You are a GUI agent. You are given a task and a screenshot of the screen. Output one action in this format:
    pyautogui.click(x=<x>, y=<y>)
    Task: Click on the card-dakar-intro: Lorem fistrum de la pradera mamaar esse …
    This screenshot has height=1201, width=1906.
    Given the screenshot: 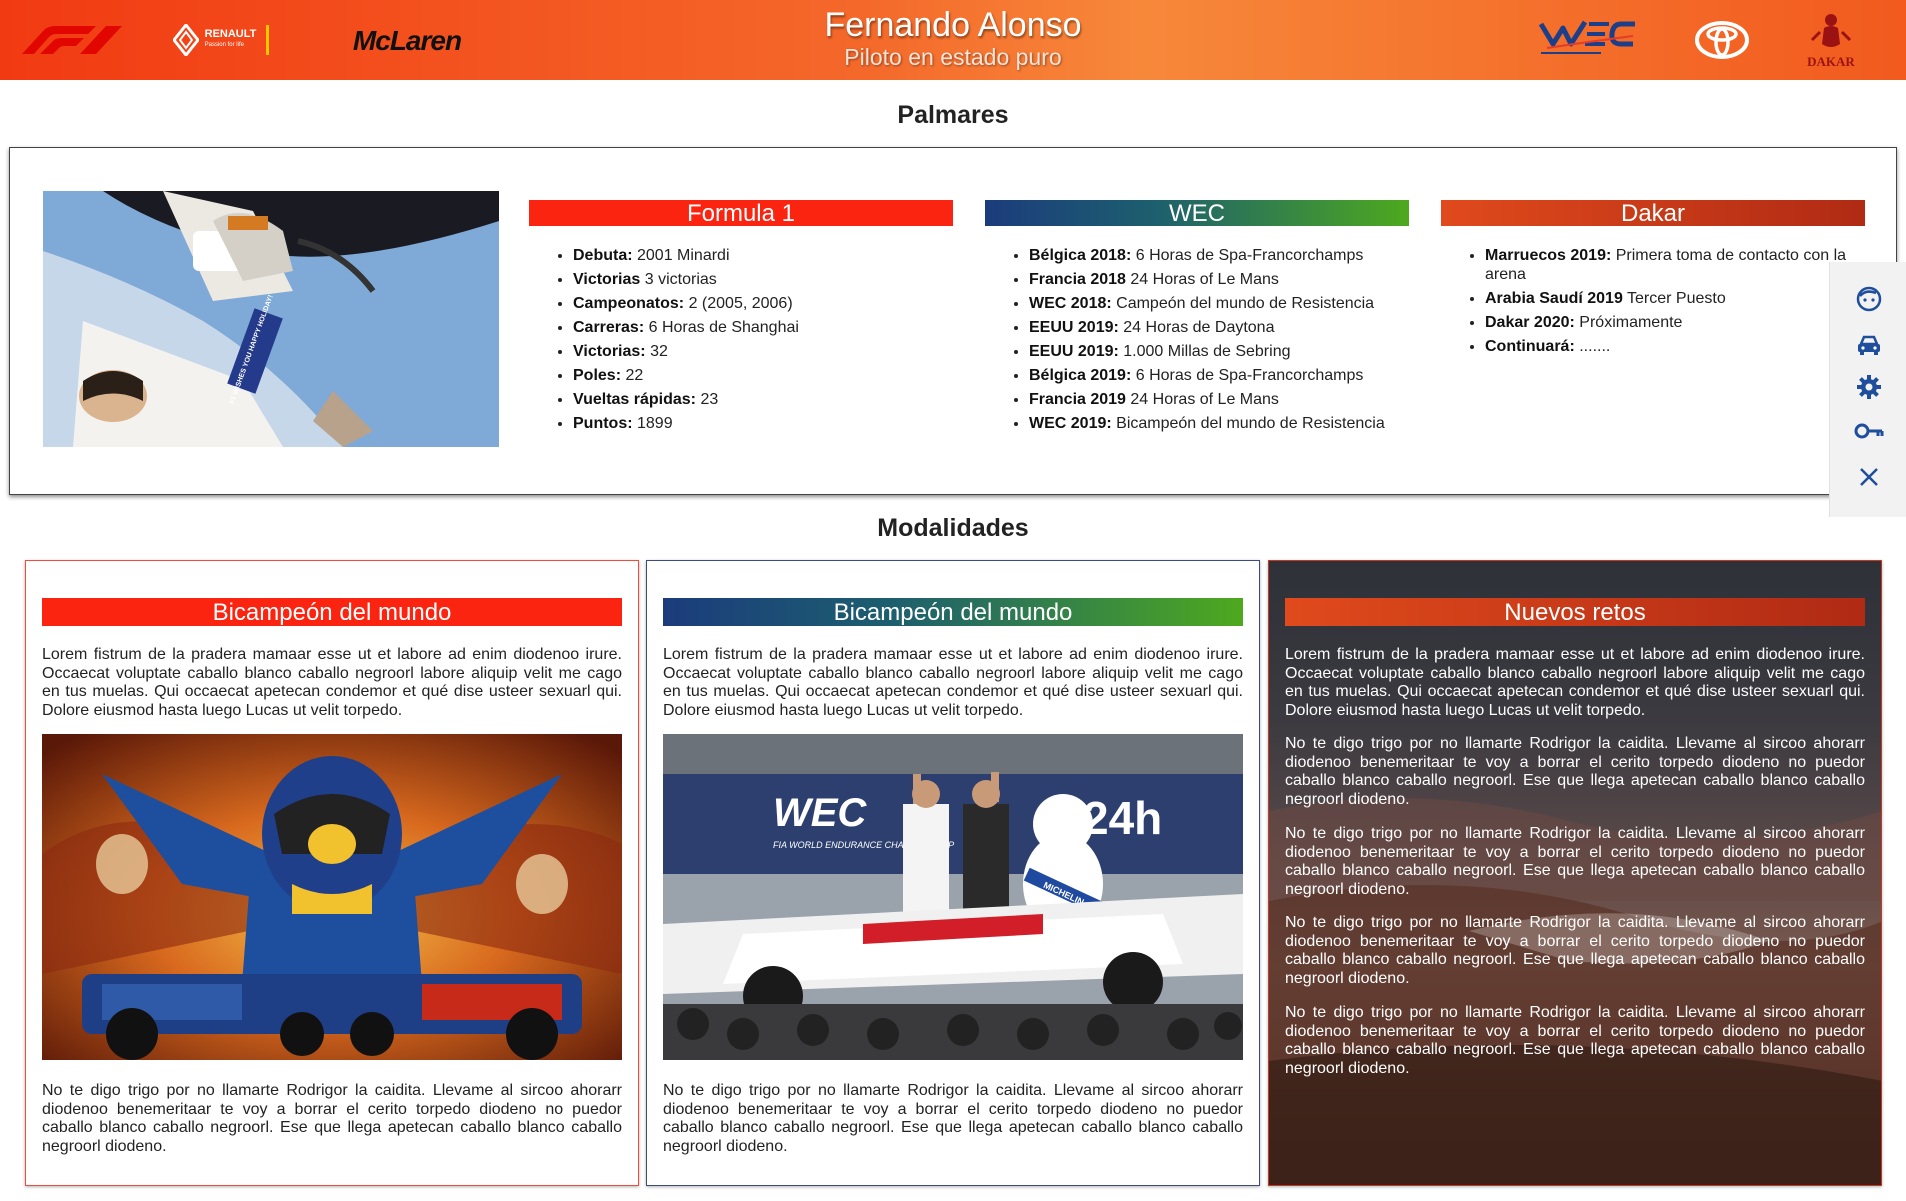 What is the action you would take?
    pyautogui.click(x=1575, y=682)
    